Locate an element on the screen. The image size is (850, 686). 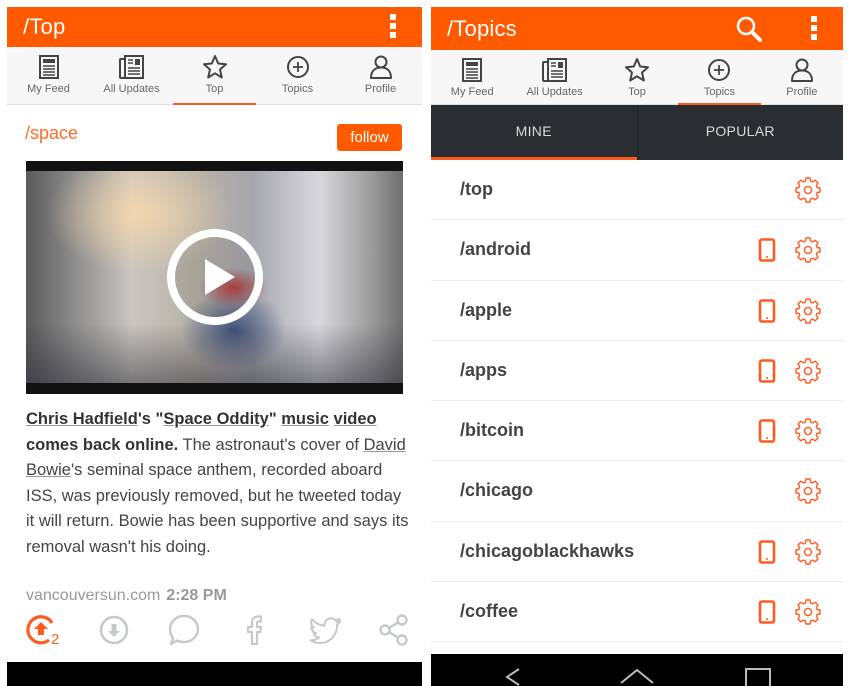
comment-icon is located at coordinates (184, 630).